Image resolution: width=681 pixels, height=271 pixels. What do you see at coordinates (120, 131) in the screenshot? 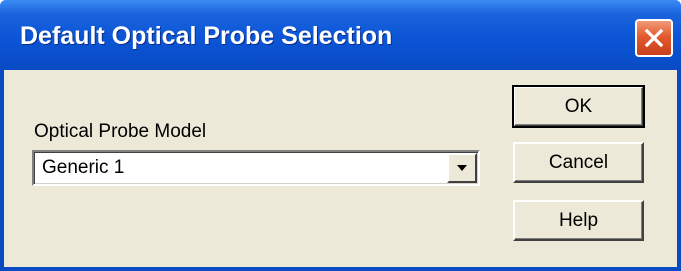
I see `optical-probe-model-label: Optical Probe Model` at bounding box center [120, 131].